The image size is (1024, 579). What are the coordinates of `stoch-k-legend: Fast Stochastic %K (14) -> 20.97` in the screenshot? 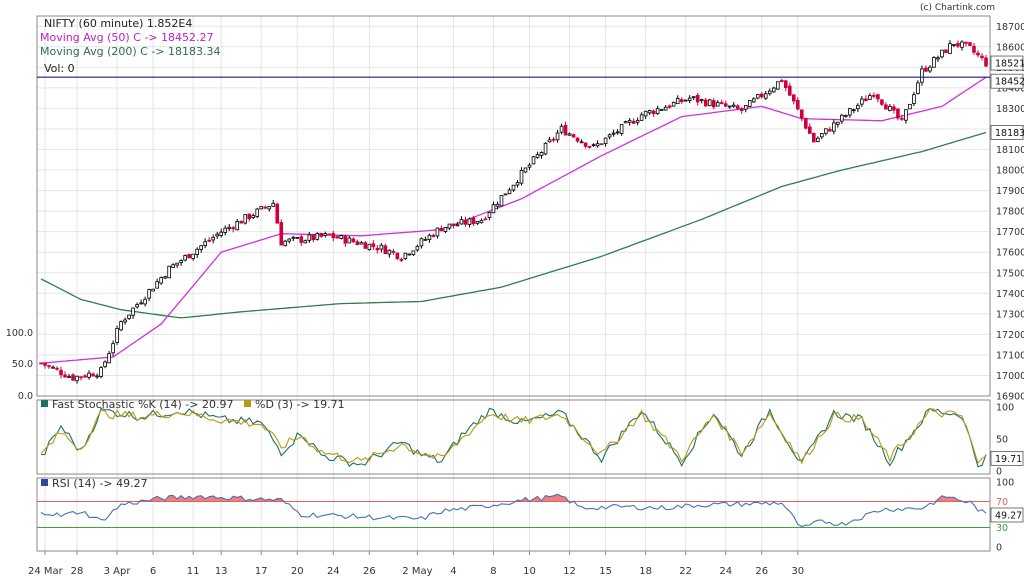 It's located at (142, 404).